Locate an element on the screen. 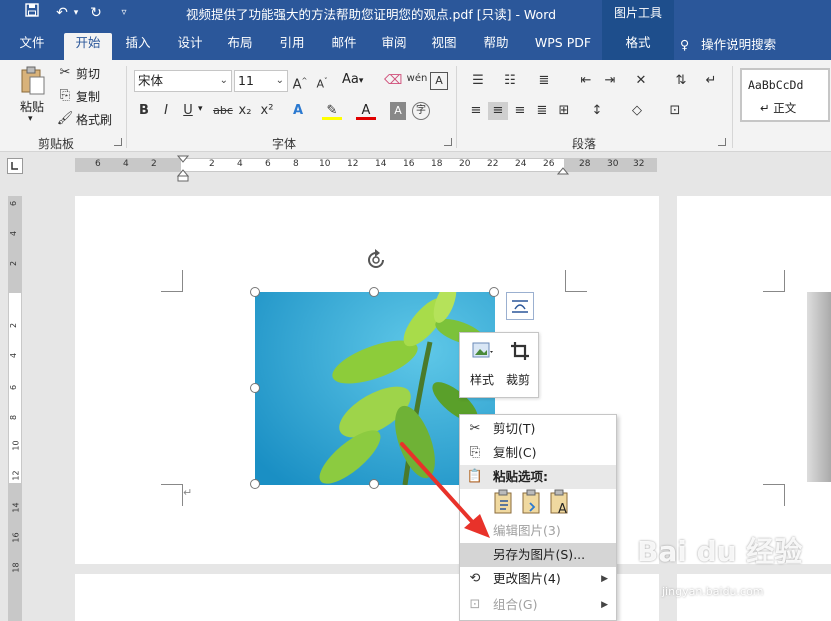 The width and height of the screenshot is (831, 621). clipboard-launcher-icon is located at coordinates (118, 142).